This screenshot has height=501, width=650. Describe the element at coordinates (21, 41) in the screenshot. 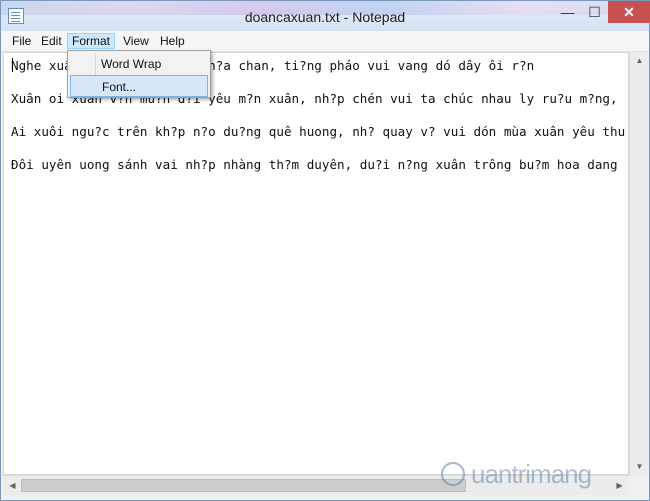

I see `menu-file: File` at that location.